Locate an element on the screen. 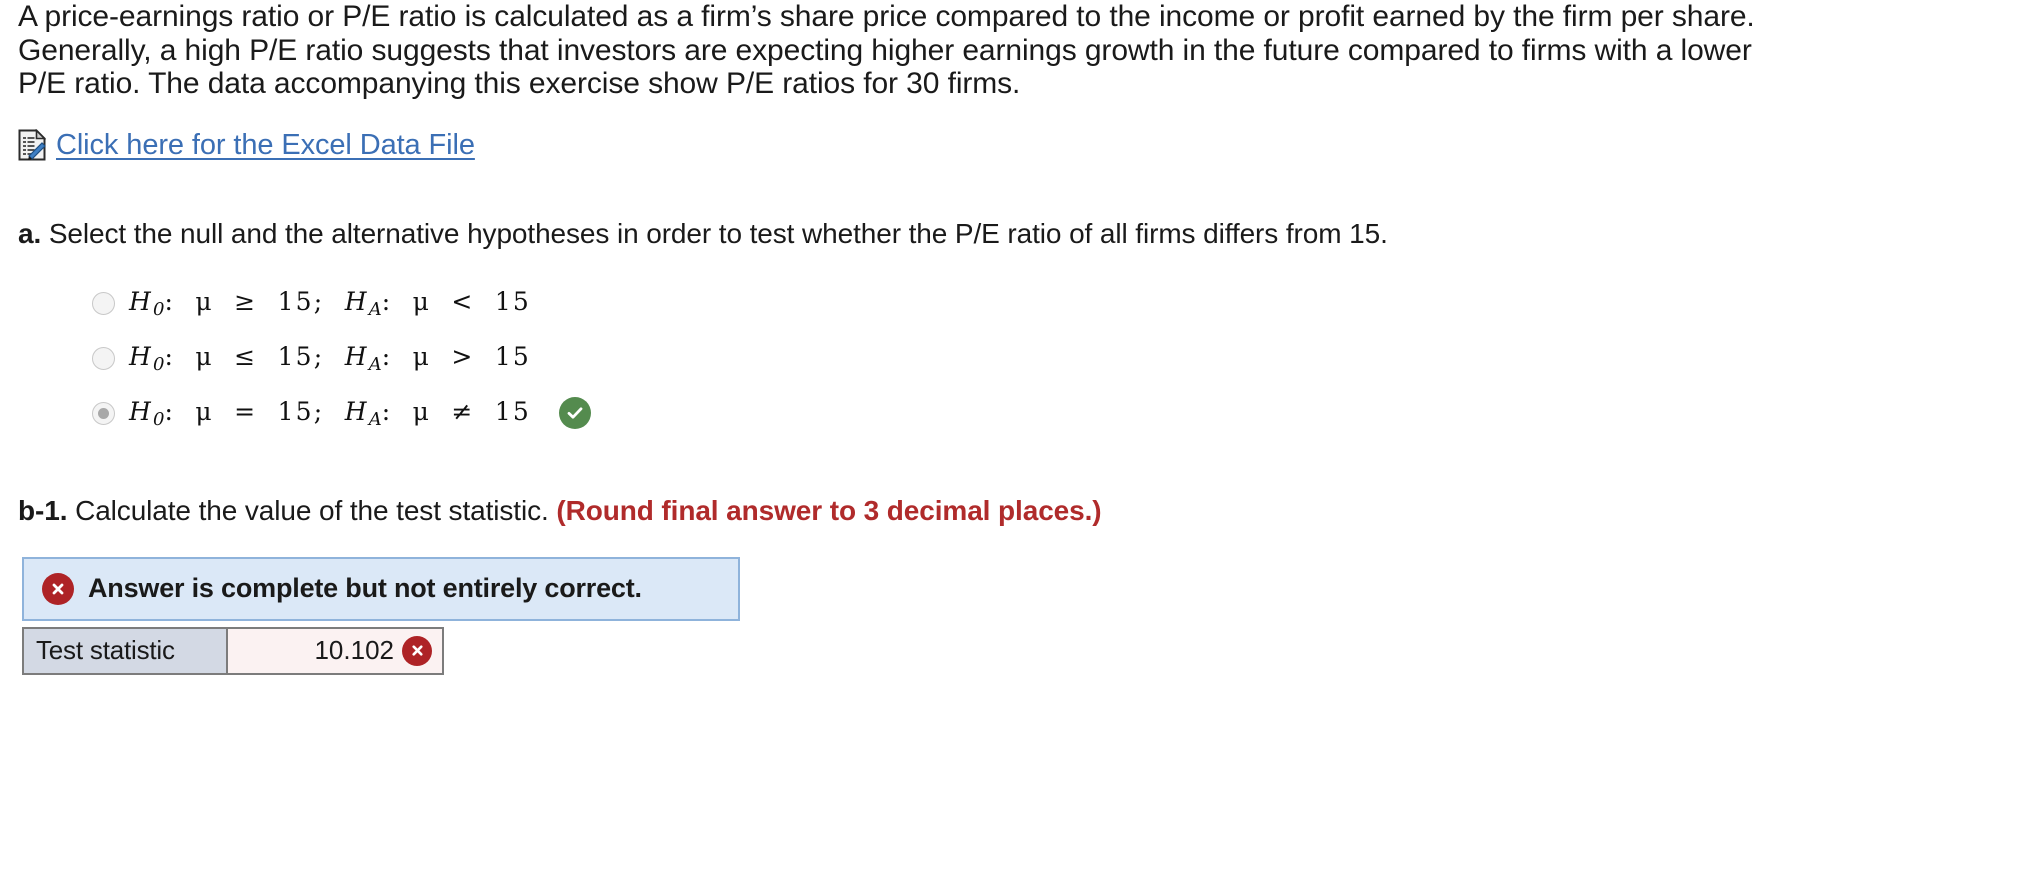 The image size is (2018, 884). h0-subscript-1: 0 is located at coordinates (159, 309).